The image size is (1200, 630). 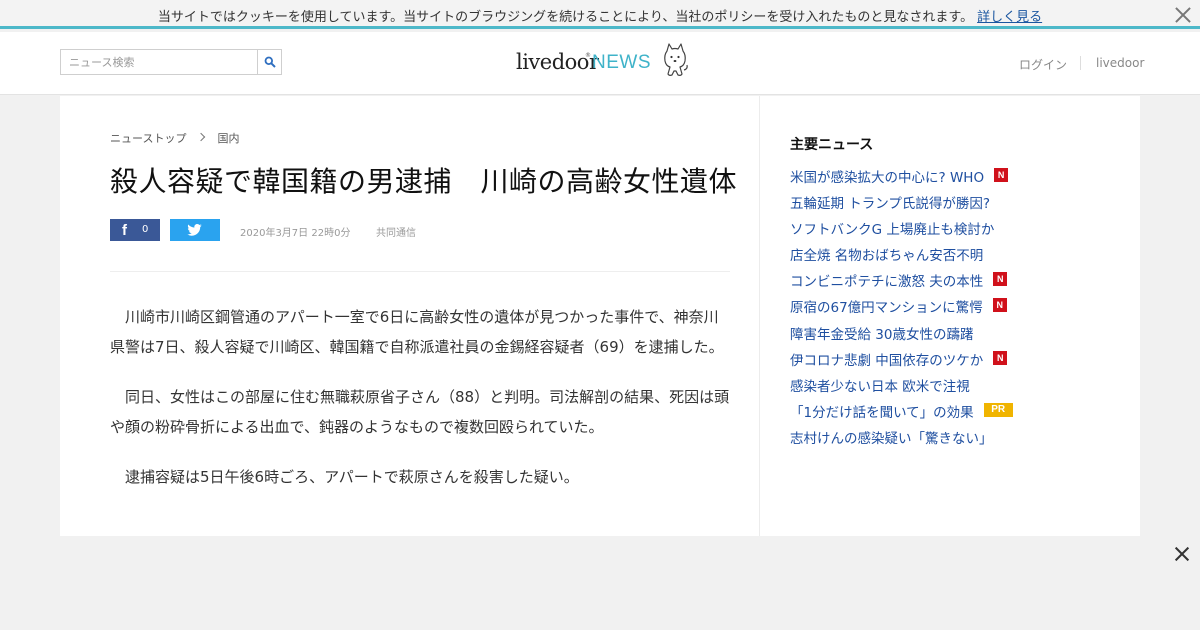 I want to click on news-item-label: コンビニポテチに激怒 夫の本性, so click(x=887, y=282).